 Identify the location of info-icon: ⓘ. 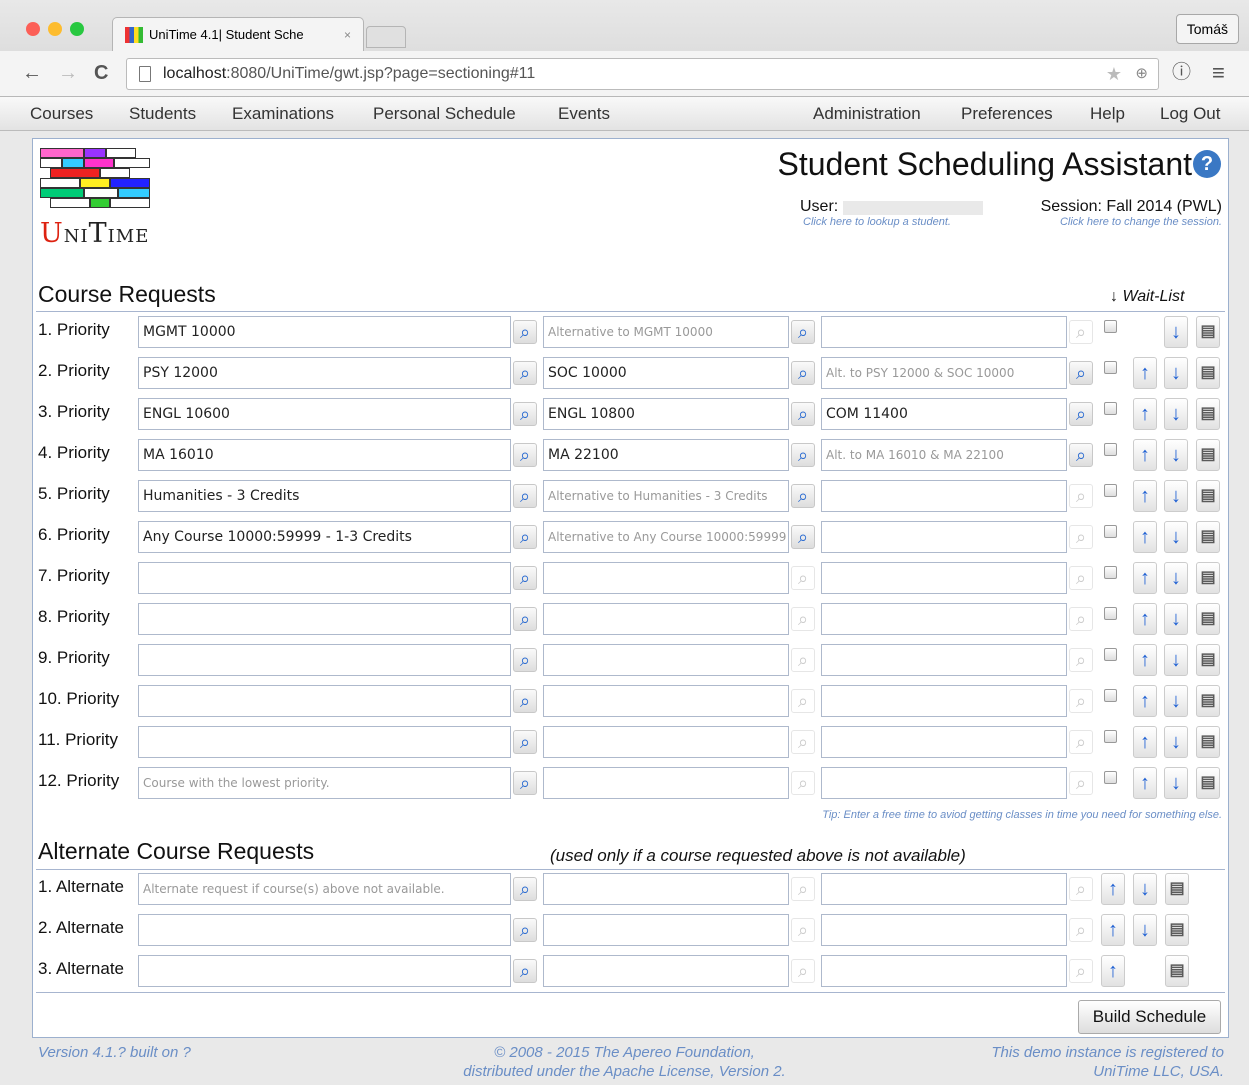
(1181, 73).